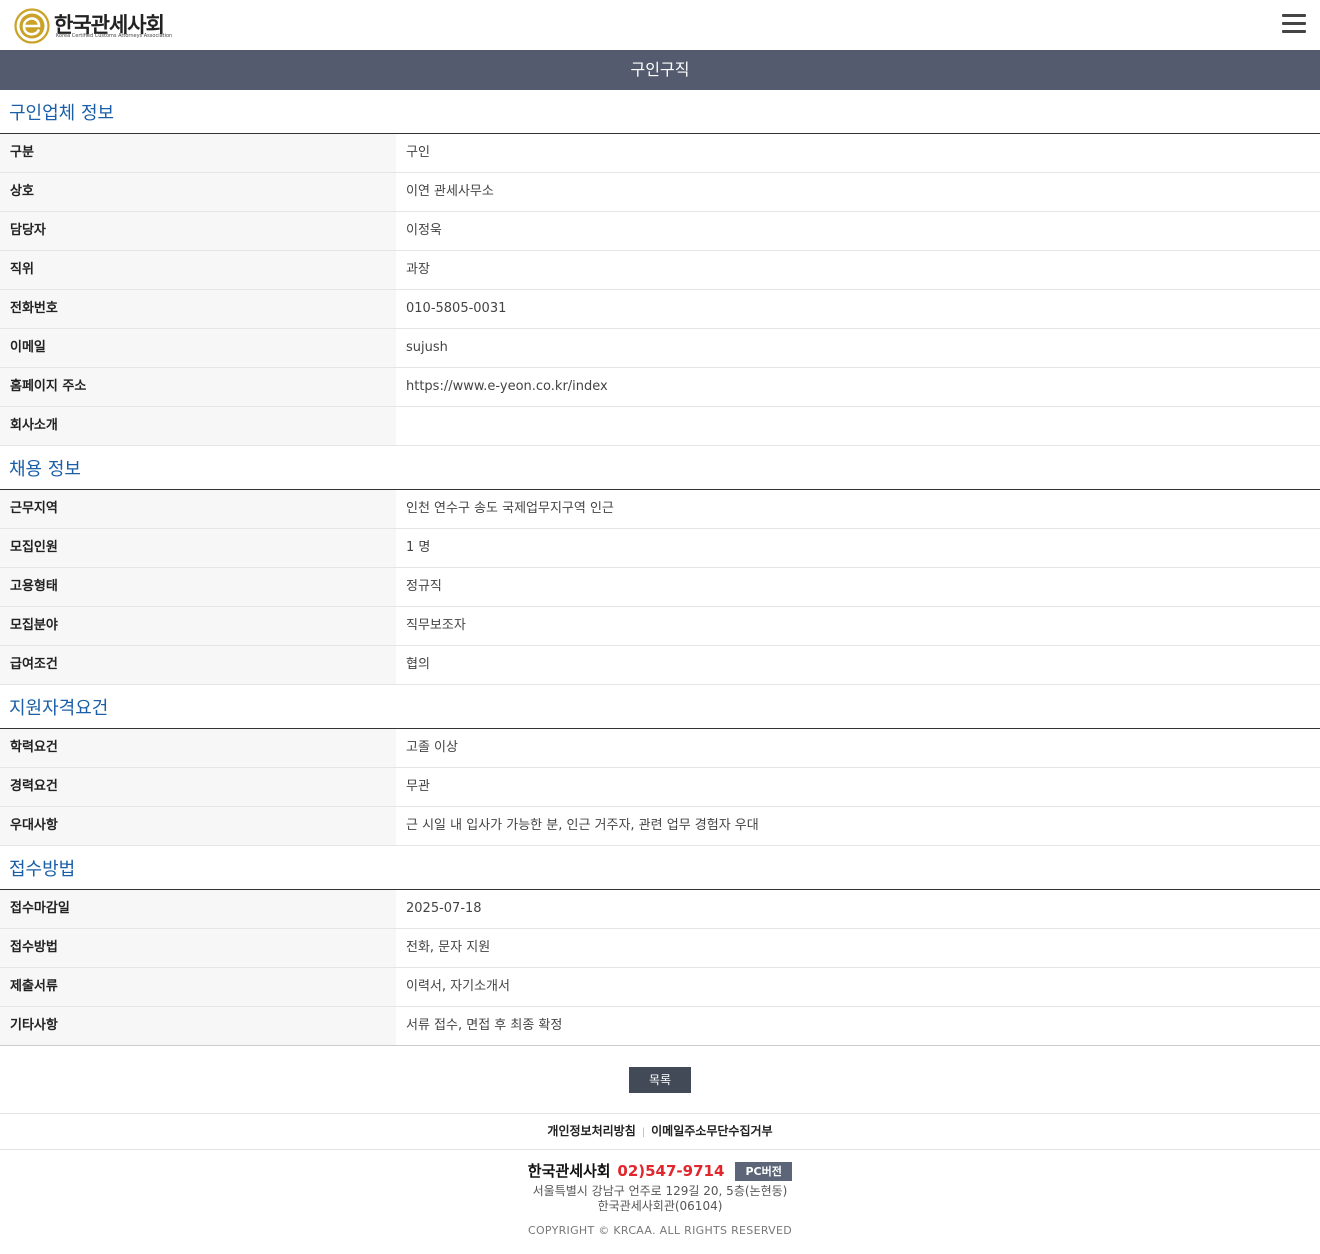  I want to click on section-heading: 접수방법, so click(42, 869).